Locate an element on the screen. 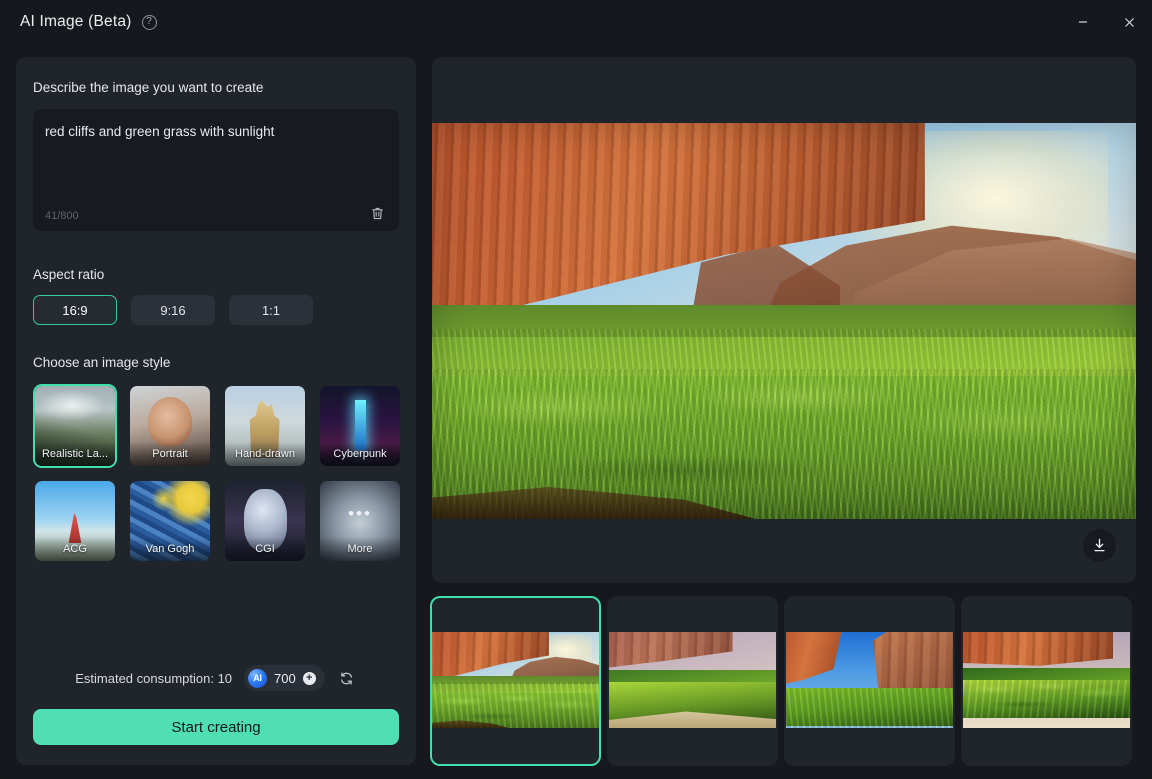 The width and height of the screenshot is (1152, 779). style-card-cgi: CGI is located at coordinates (265, 521).